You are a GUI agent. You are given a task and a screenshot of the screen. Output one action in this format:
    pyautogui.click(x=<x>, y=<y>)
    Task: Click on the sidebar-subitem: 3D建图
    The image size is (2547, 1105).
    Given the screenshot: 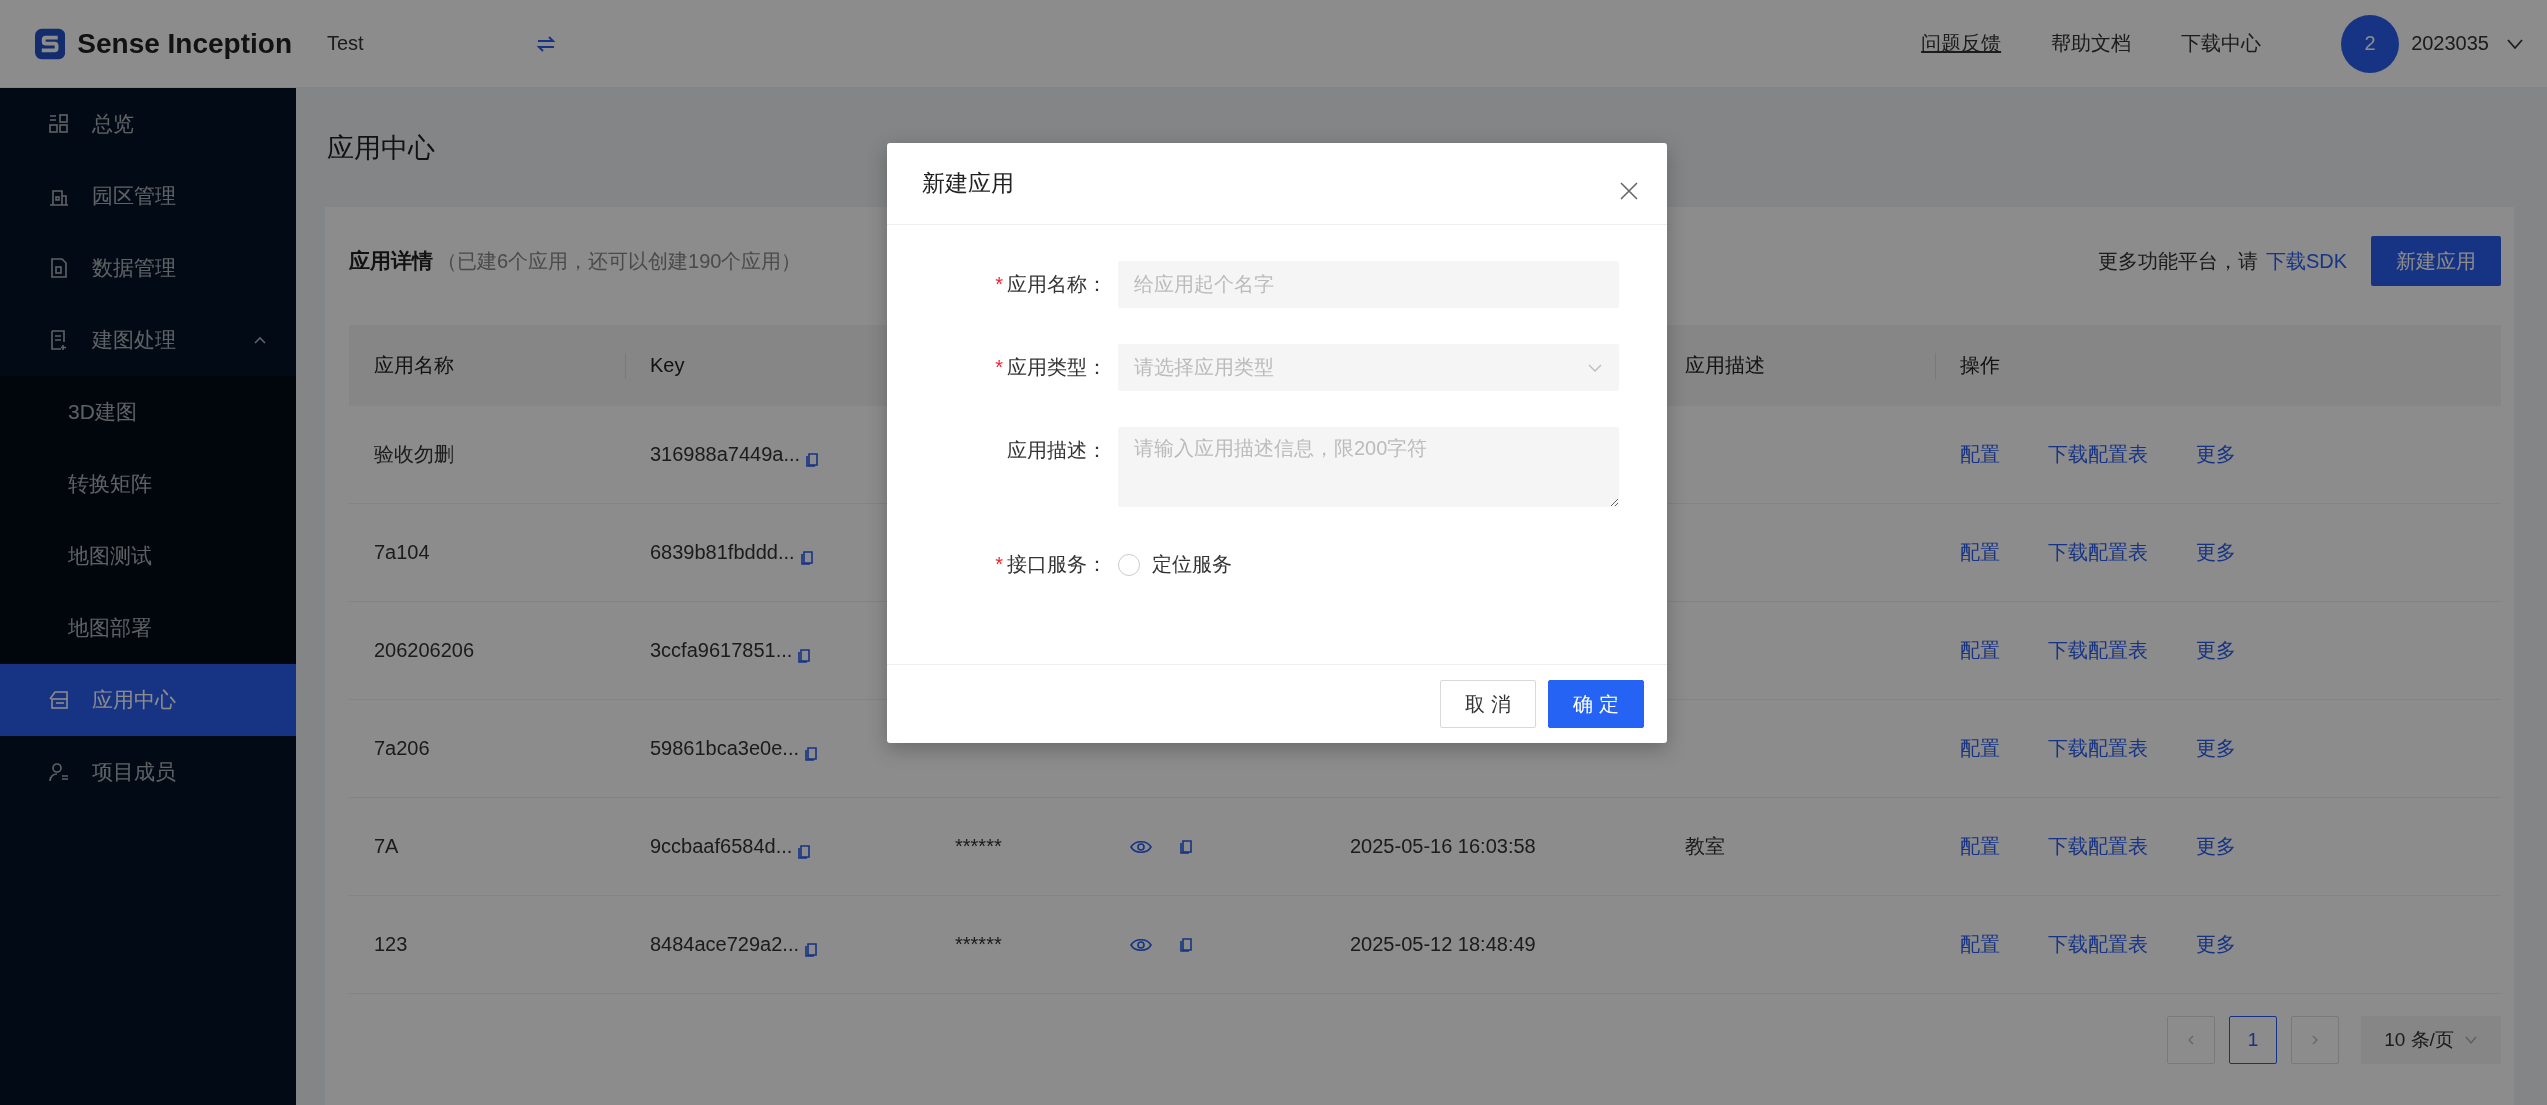 What is the action you would take?
    pyautogui.click(x=148, y=412)
    